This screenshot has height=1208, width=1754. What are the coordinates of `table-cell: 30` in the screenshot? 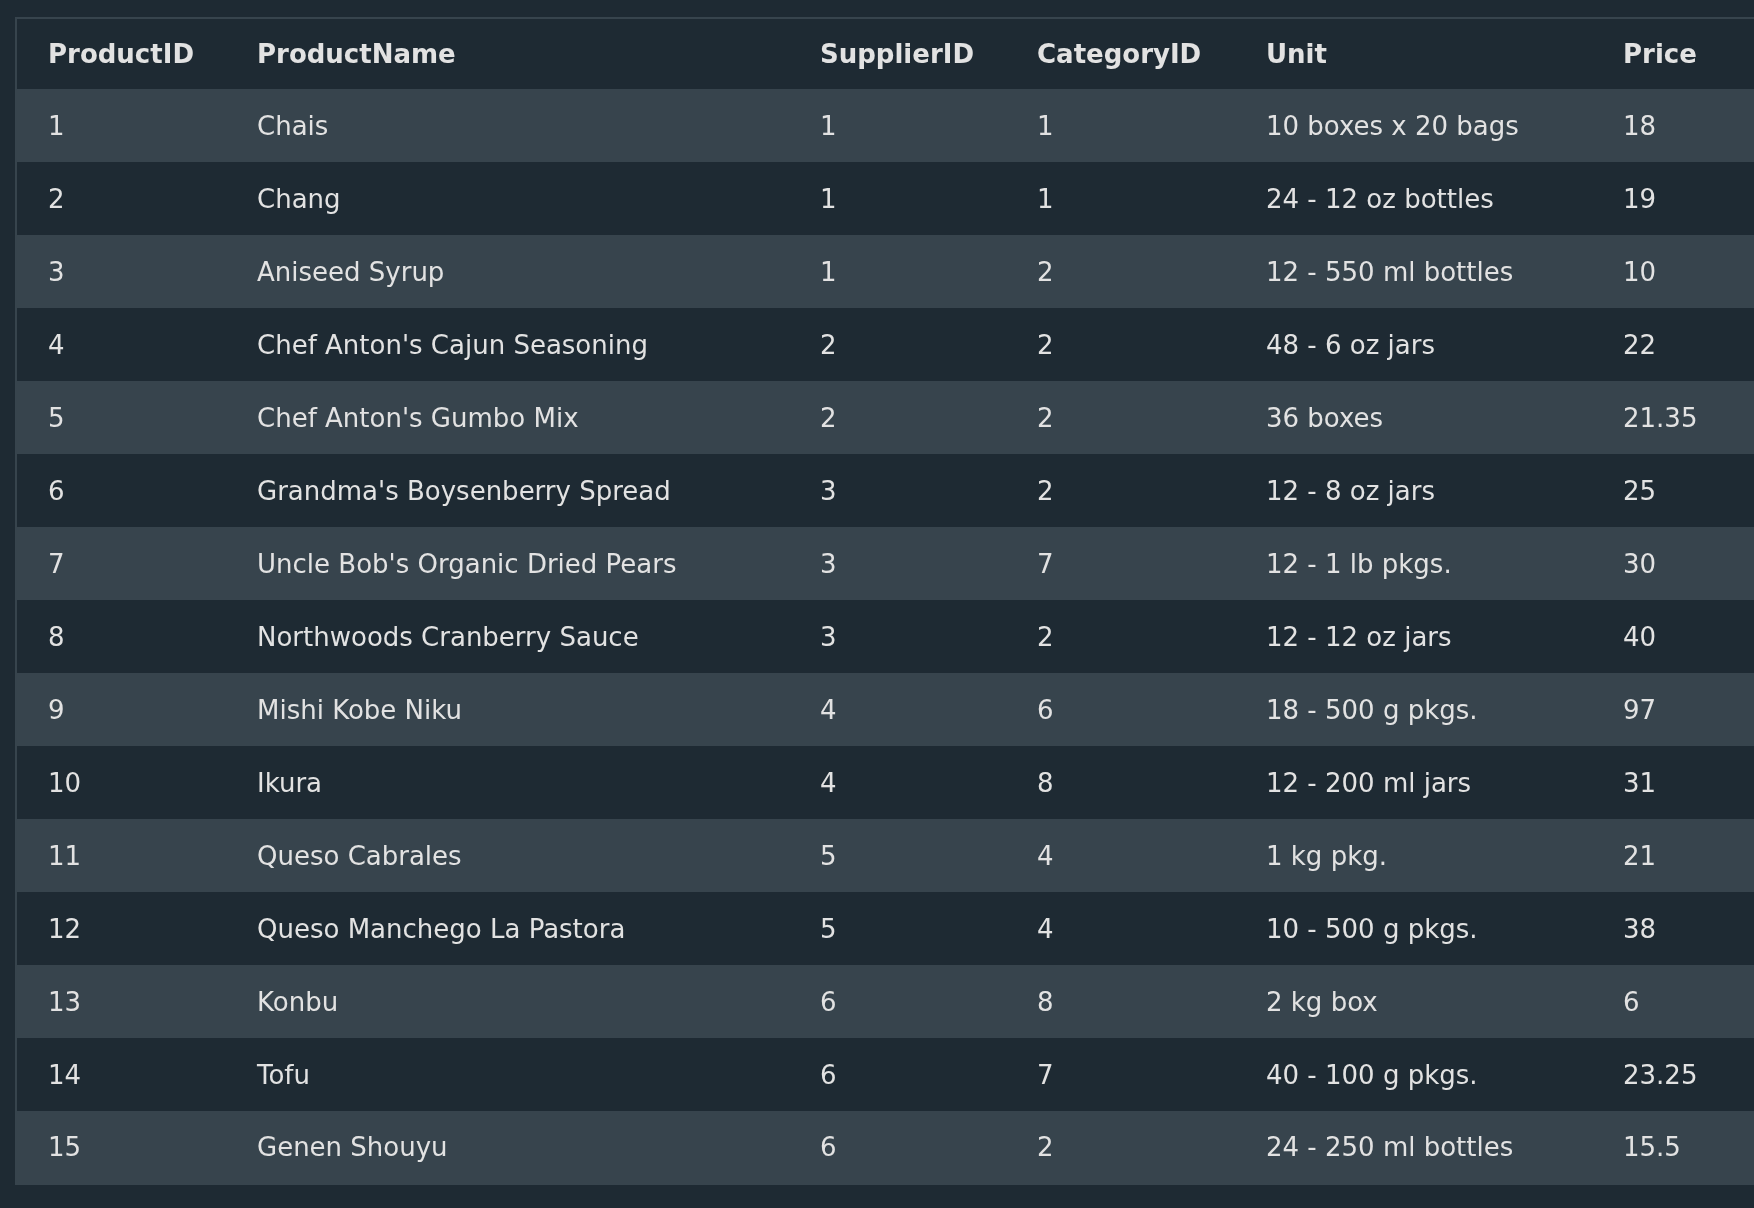 It's located at (1673, 563).